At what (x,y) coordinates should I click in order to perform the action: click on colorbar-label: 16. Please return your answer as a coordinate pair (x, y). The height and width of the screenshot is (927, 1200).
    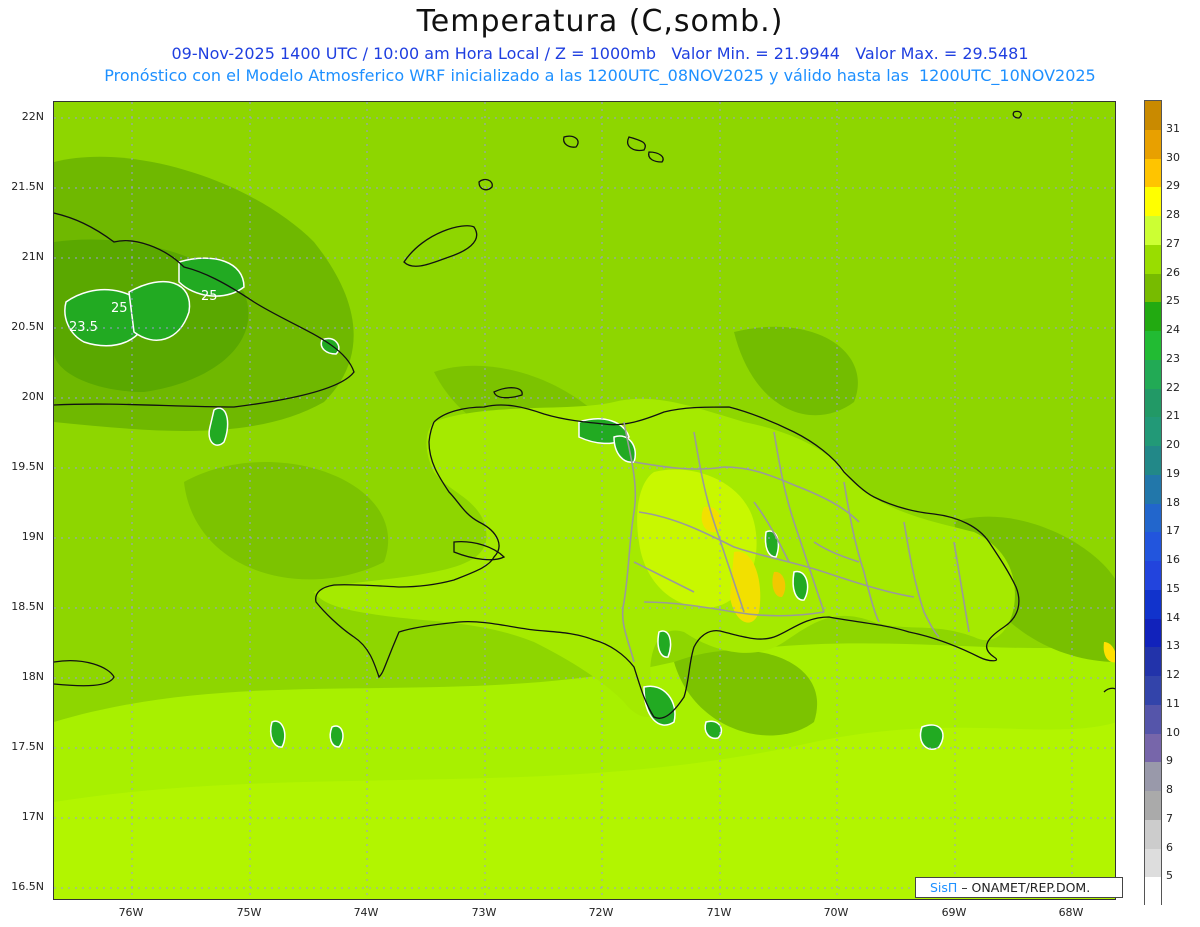
    Looking at the image, I should click on (1173, 559).